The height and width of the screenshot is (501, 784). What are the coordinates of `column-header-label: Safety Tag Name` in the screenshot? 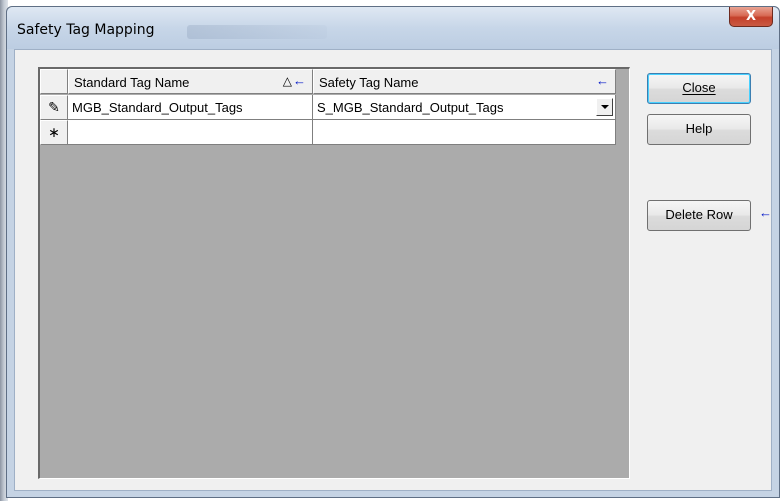 It's located at (369, 82).